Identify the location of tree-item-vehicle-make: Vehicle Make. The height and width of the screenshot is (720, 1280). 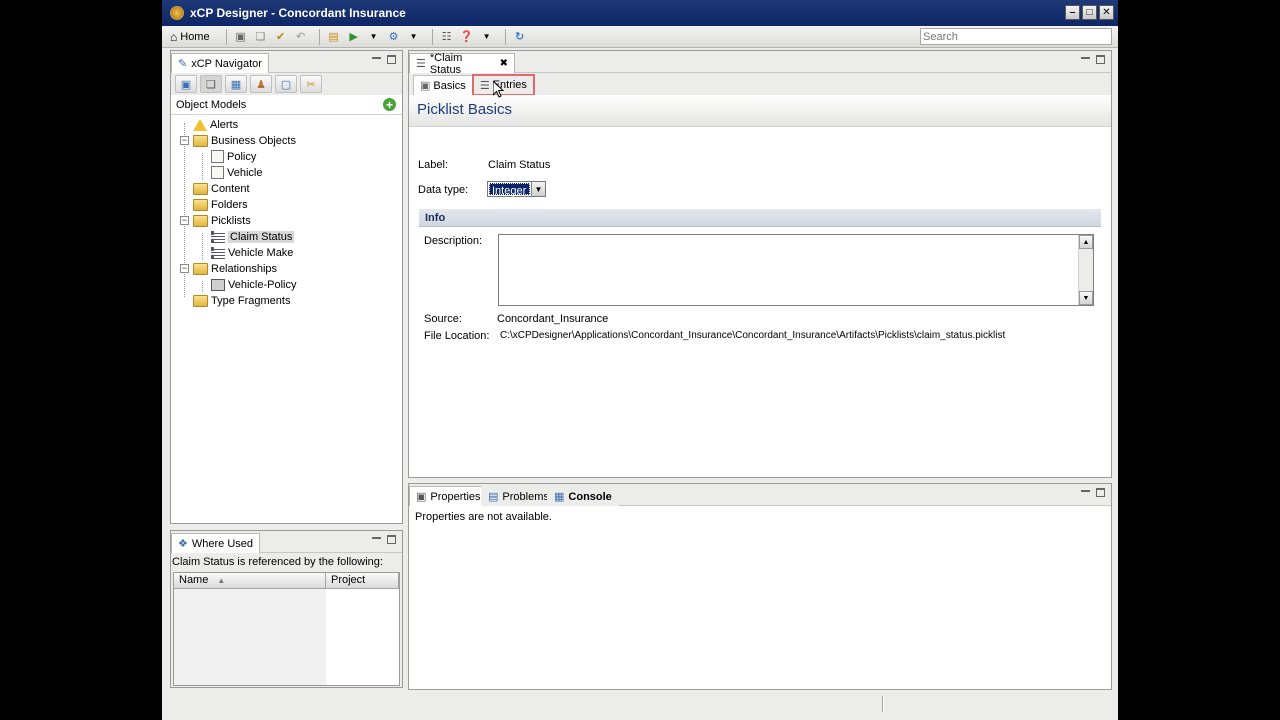
(252, 252).